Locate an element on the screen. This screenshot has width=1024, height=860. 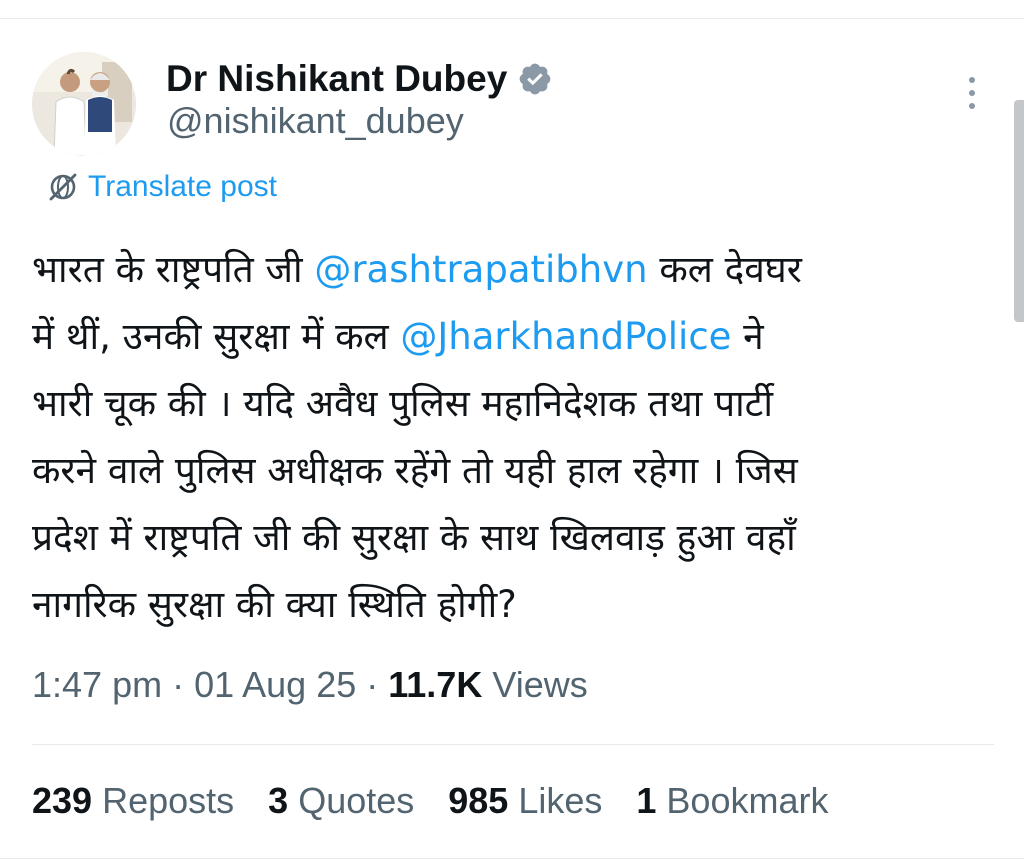
avatar is located at coordinates (84, 104).